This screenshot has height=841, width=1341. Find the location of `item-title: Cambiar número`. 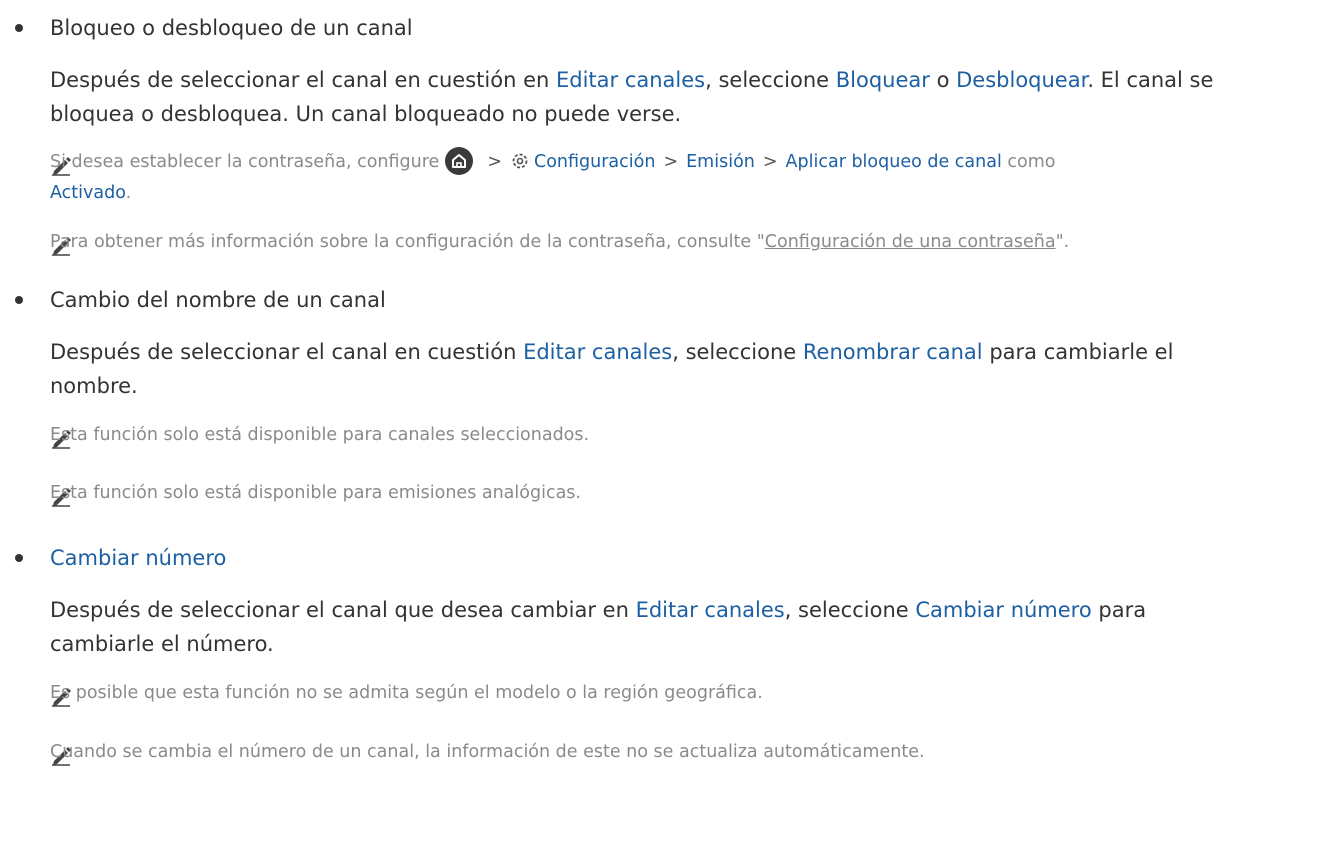

item-title: Cambiar número is located at coordinates (138, 558).